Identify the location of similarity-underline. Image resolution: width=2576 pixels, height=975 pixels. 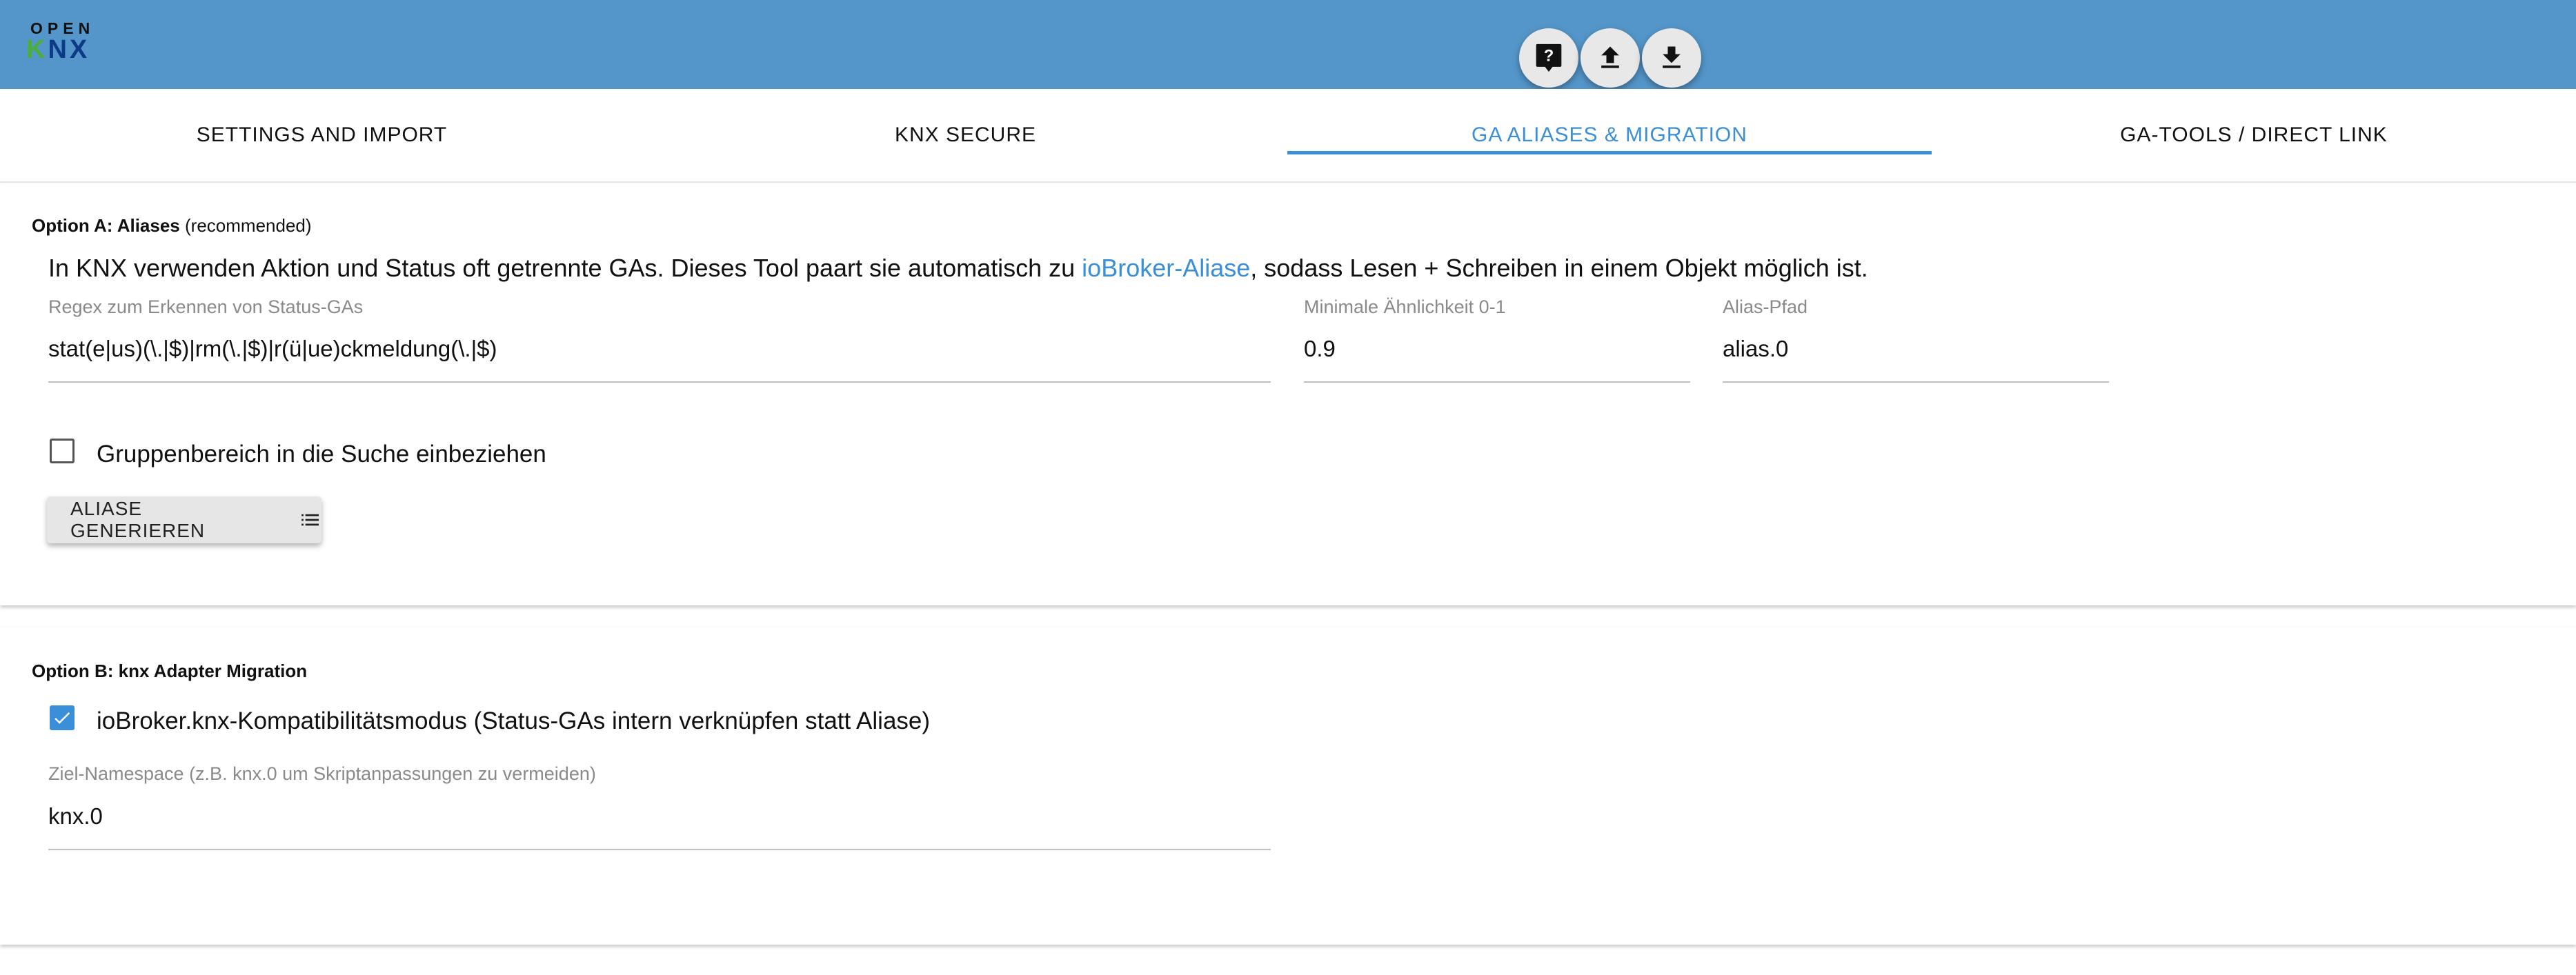
(1497, 382).